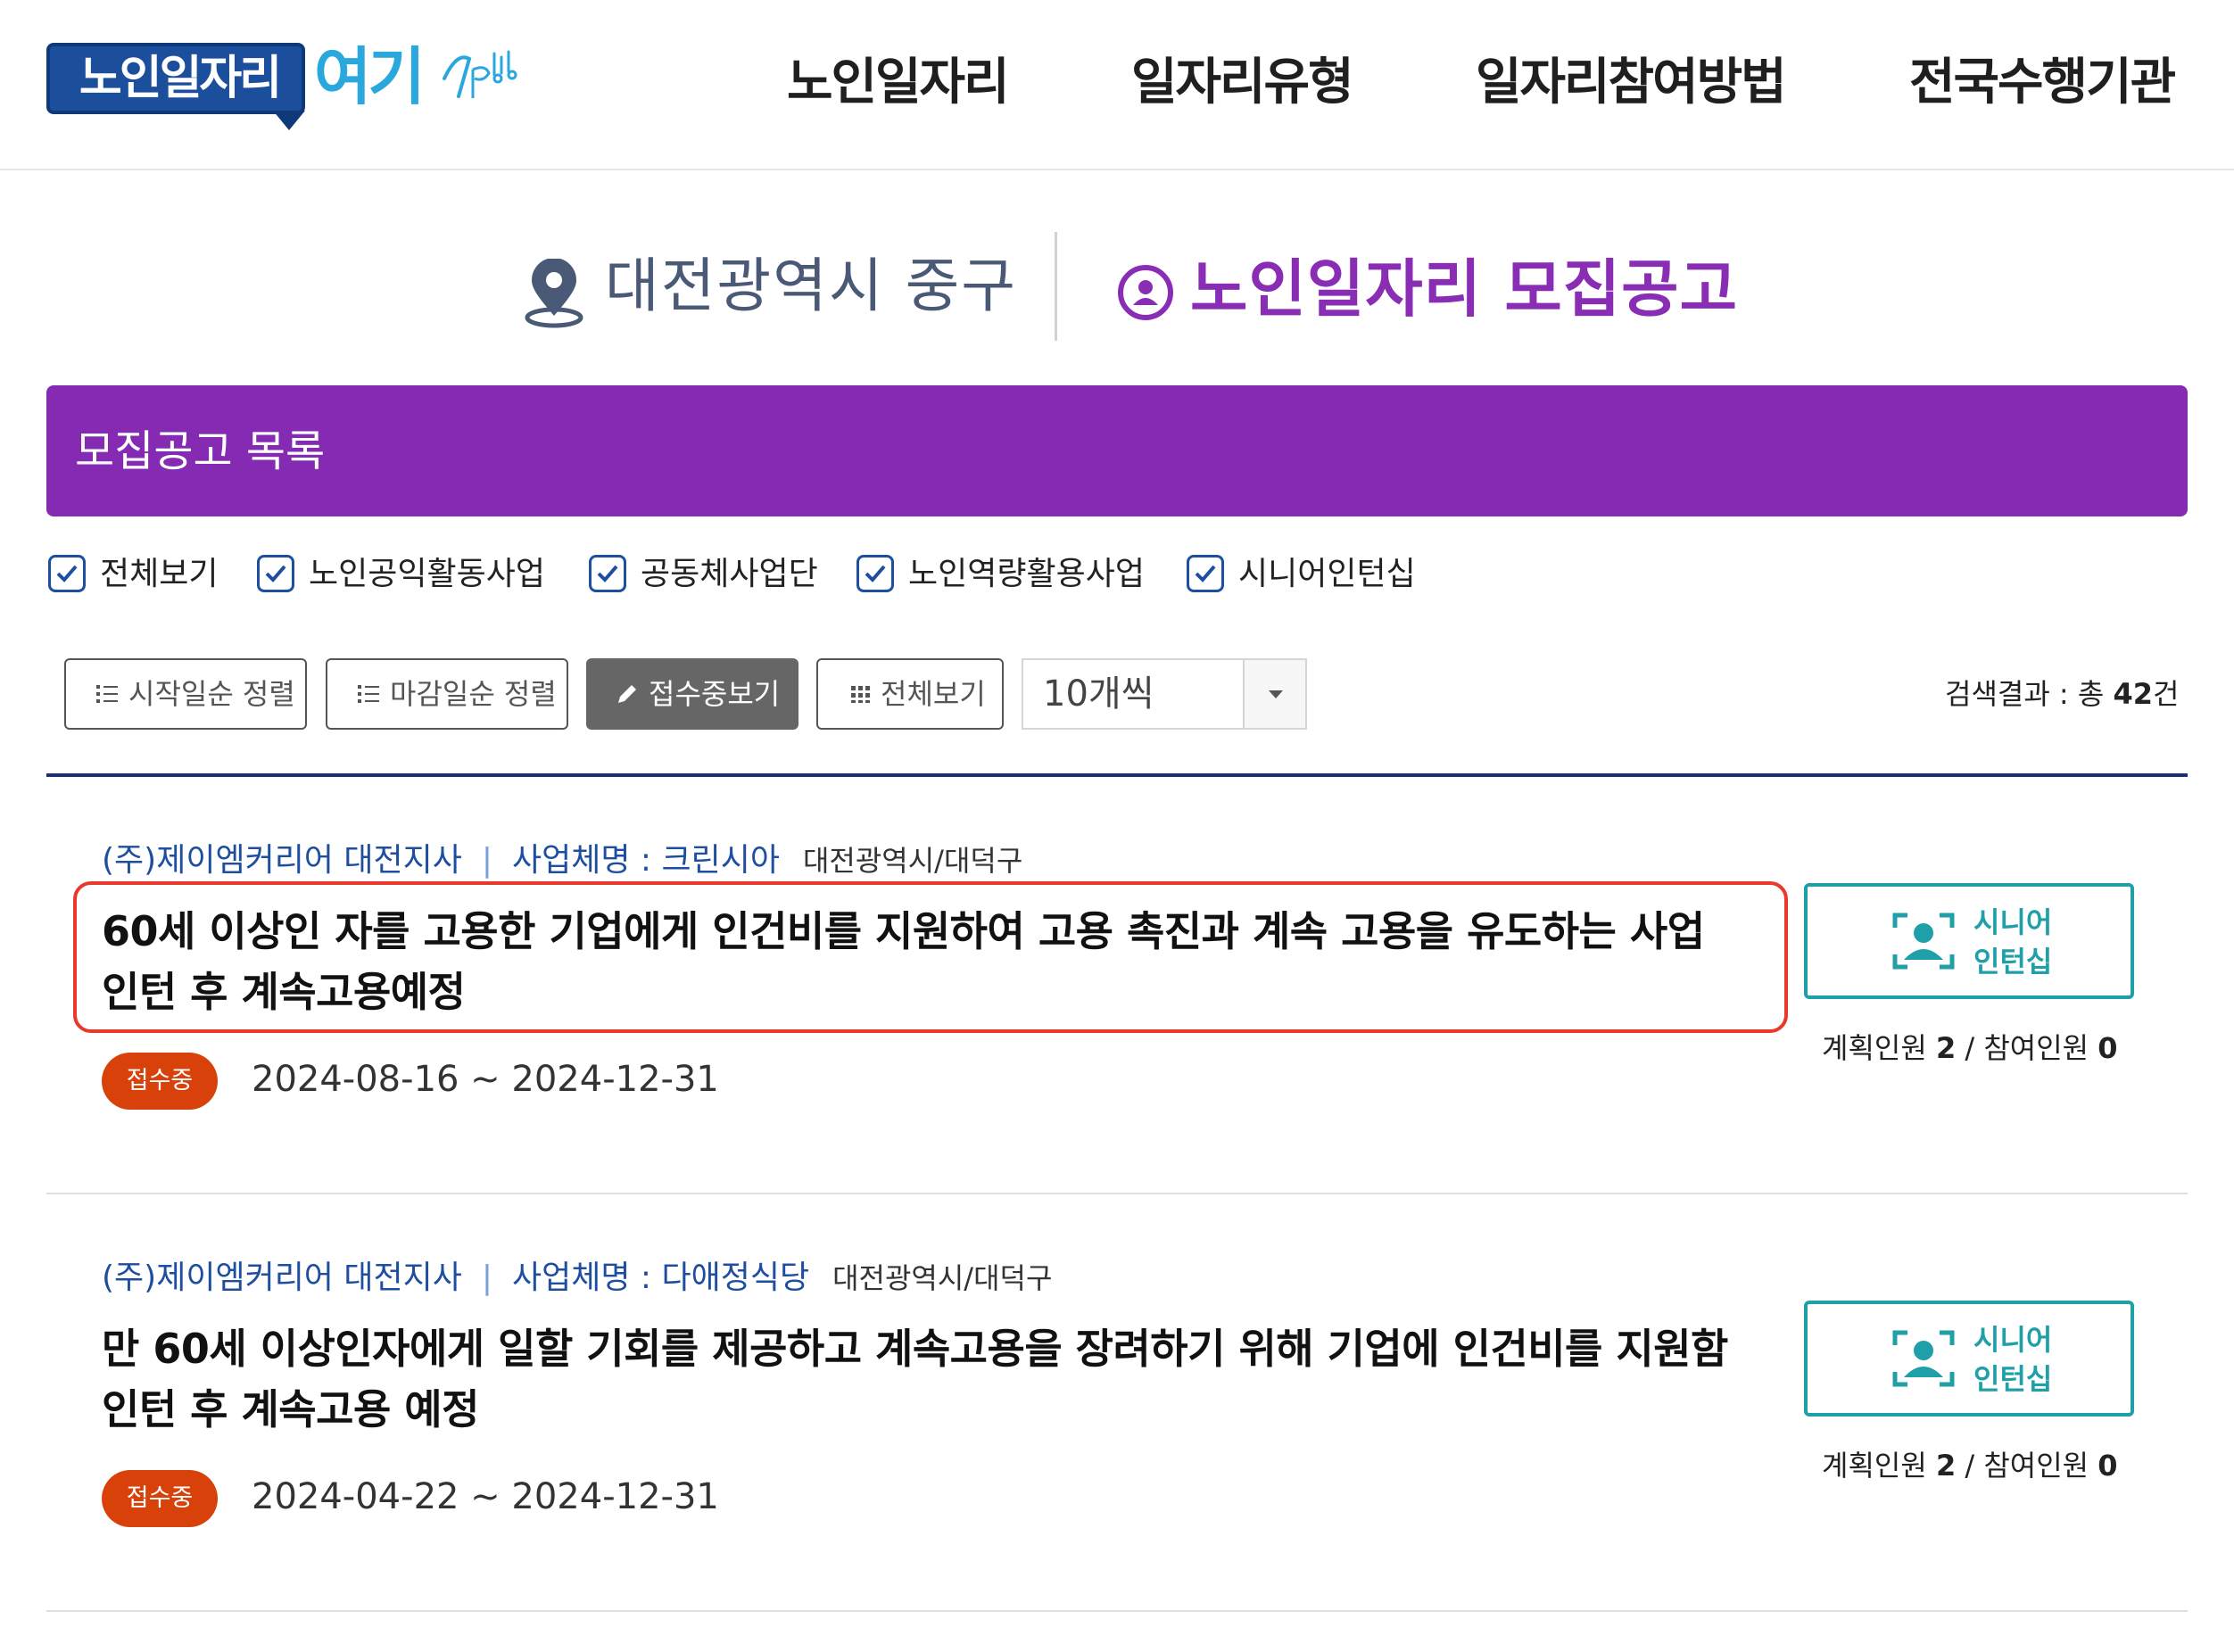 The width and height of the screenshot is (2234, 1652). What do you see at coordinates (1026, 574) in the screenshot?
I see `filter-competency-label: 노인역량활용사업` at bounding box center [1026, 574].